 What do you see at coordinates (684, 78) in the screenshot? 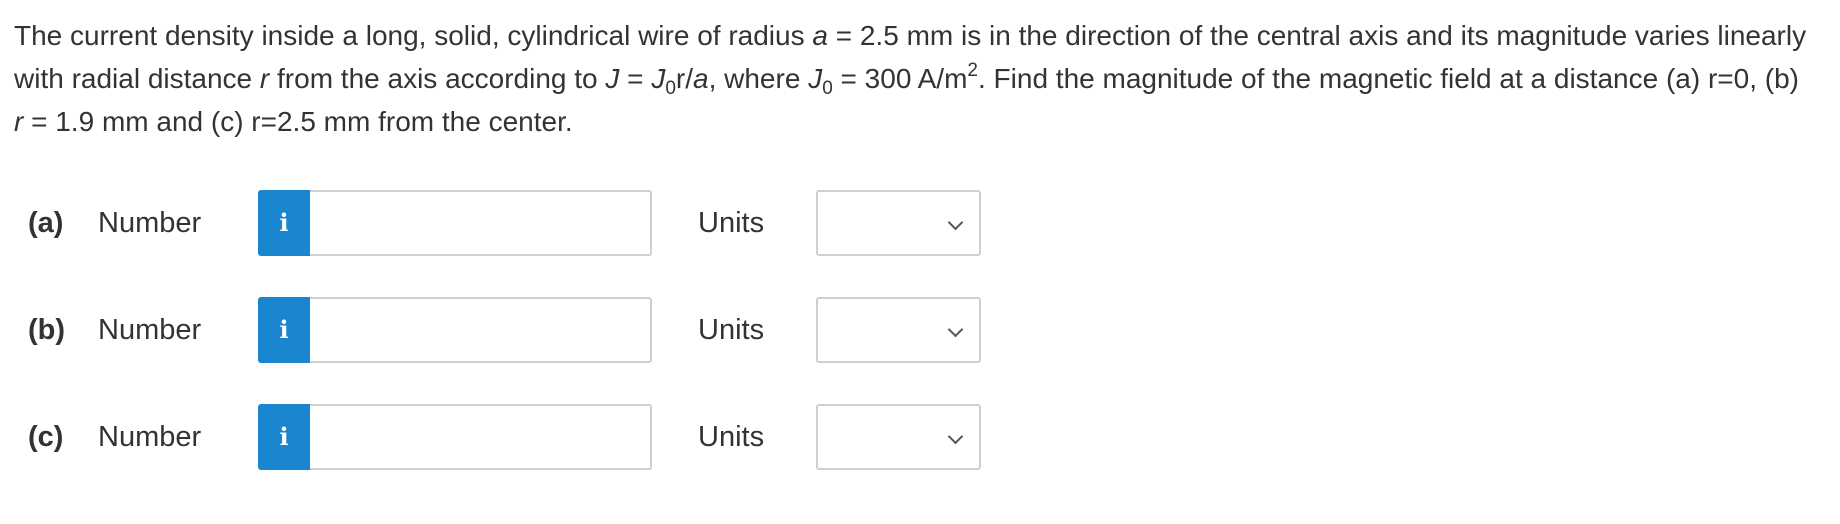
I see `problem-text: r/` at bounding box center [684, 78].